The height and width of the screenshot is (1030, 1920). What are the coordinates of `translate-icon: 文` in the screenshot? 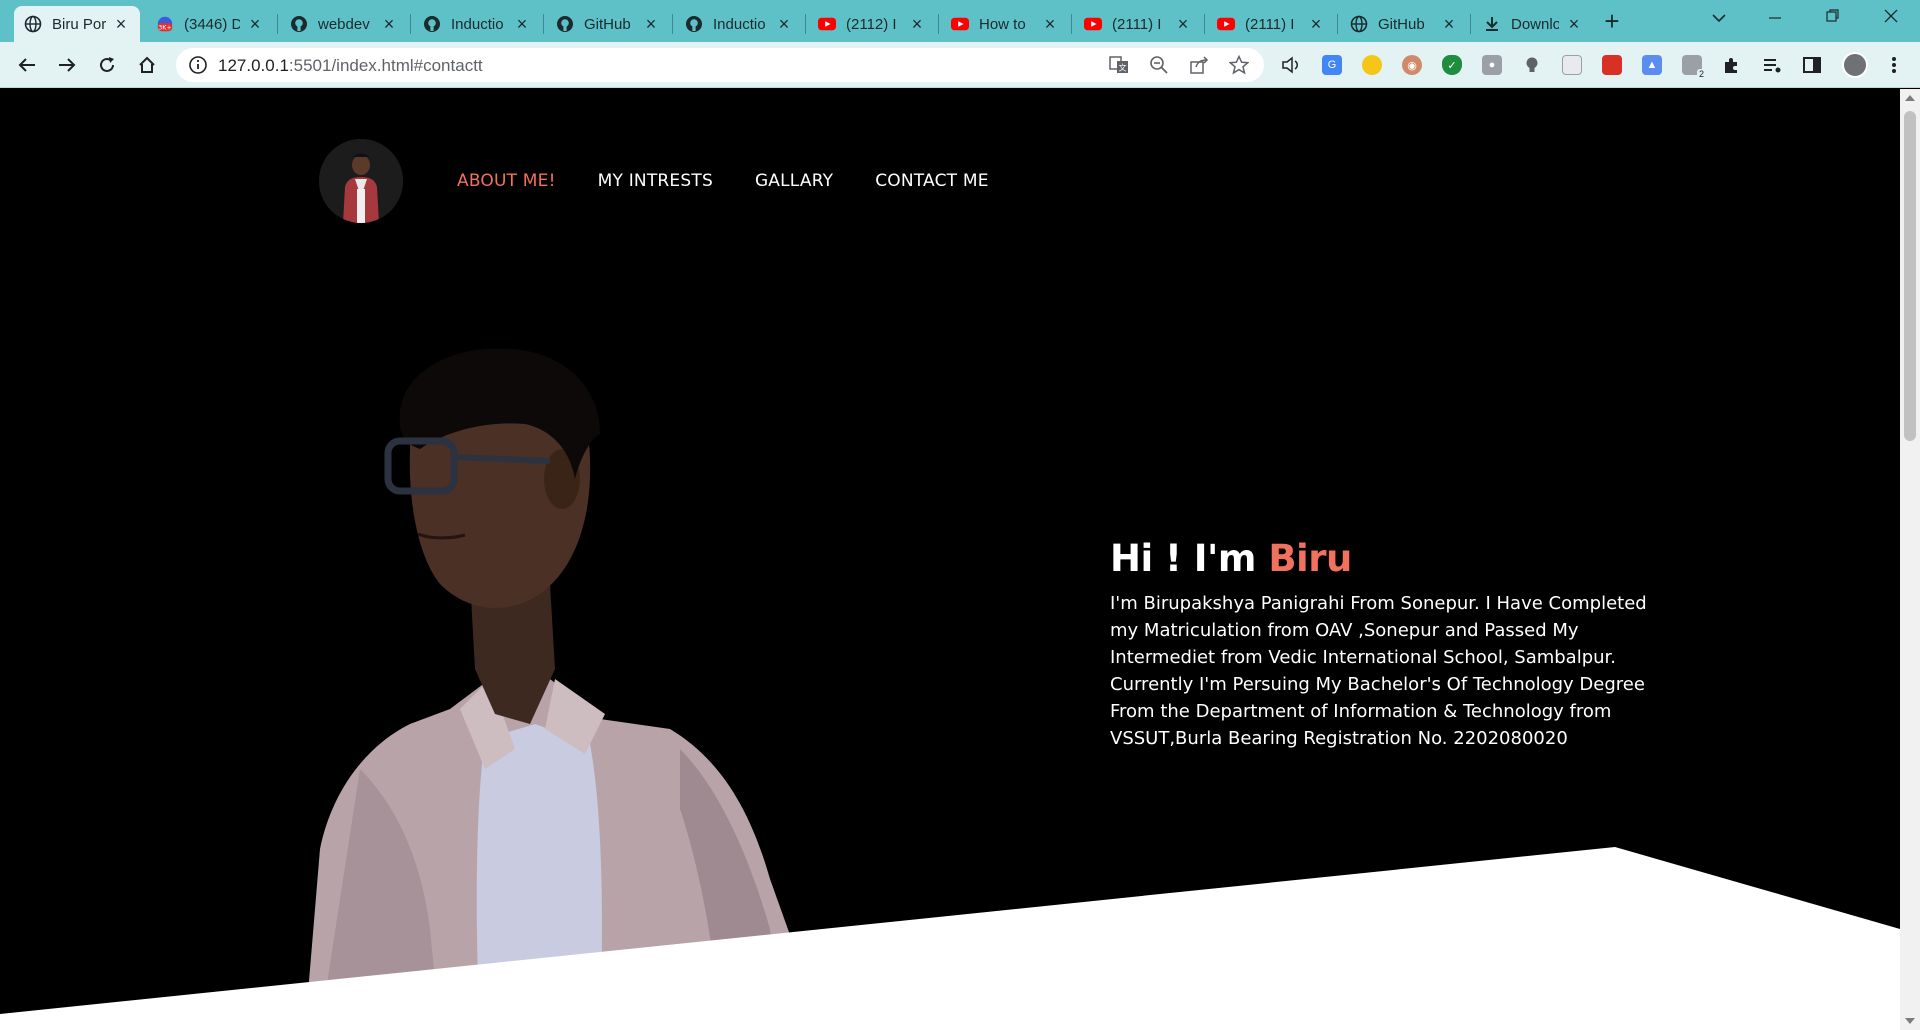 It's located at (1119, 65).